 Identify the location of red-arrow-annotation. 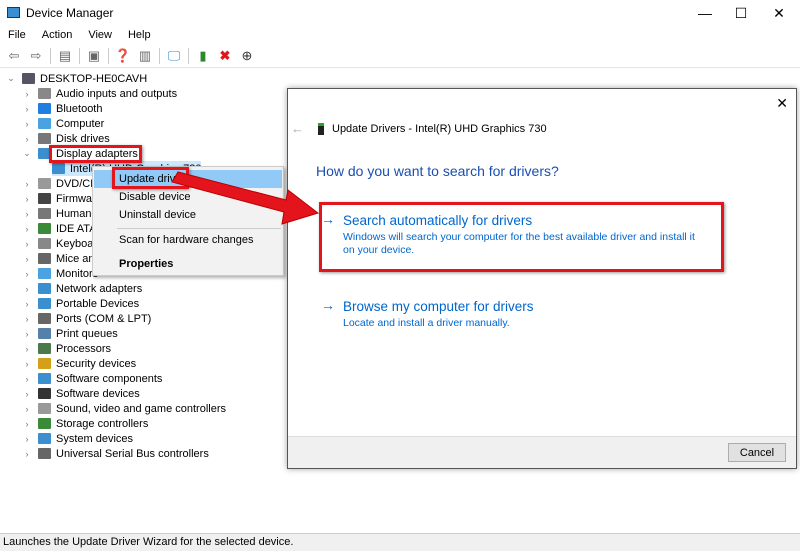
(245, 198).